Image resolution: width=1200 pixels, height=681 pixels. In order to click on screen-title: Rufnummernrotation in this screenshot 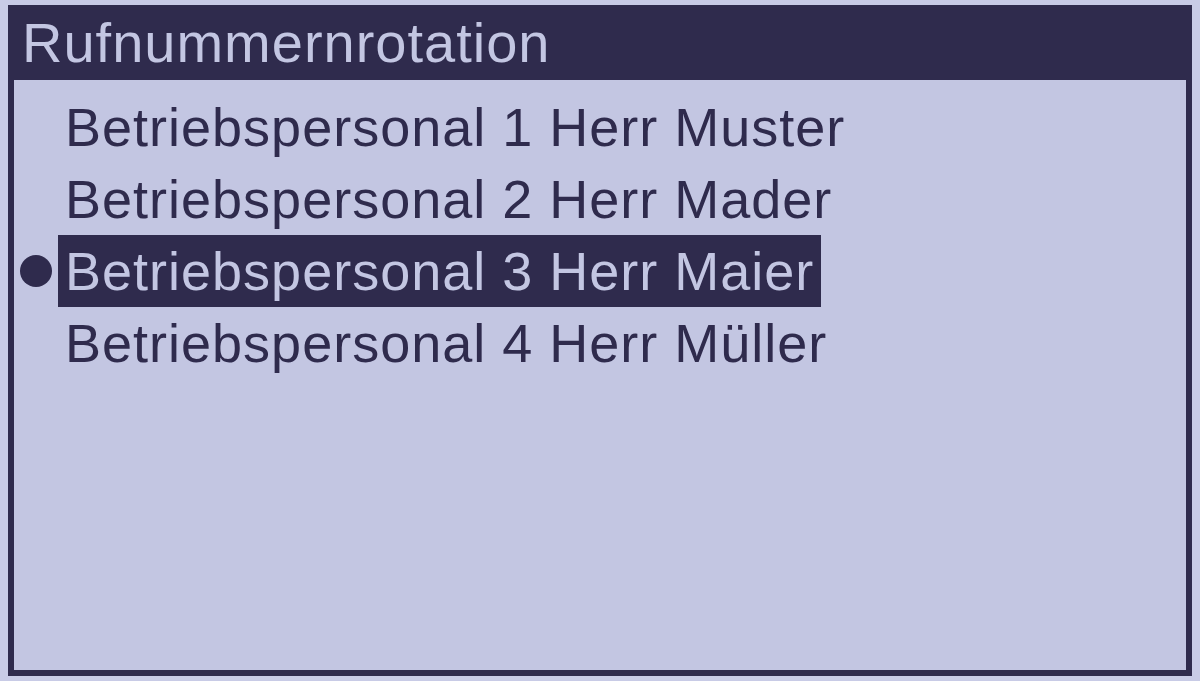, I will do `click(286, 42)`.